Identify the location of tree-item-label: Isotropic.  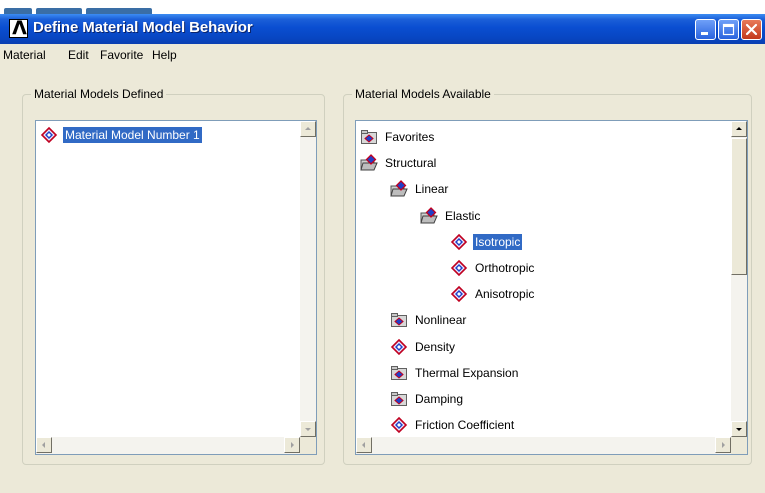
(498, 241).